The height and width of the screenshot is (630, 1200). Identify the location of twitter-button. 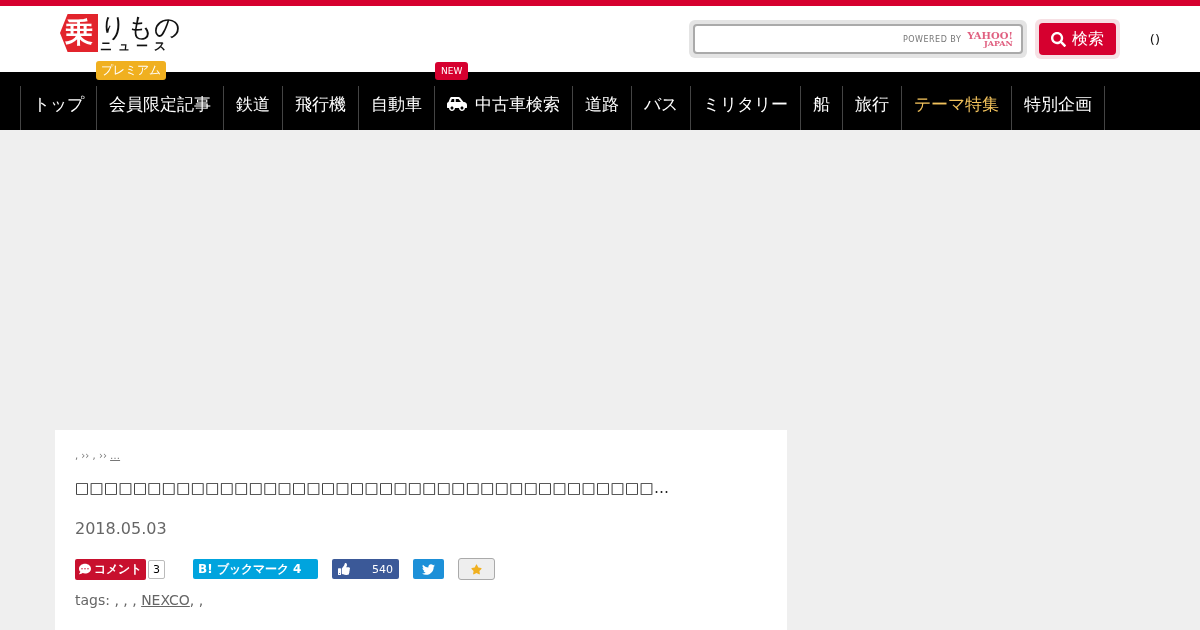
(428, 569).